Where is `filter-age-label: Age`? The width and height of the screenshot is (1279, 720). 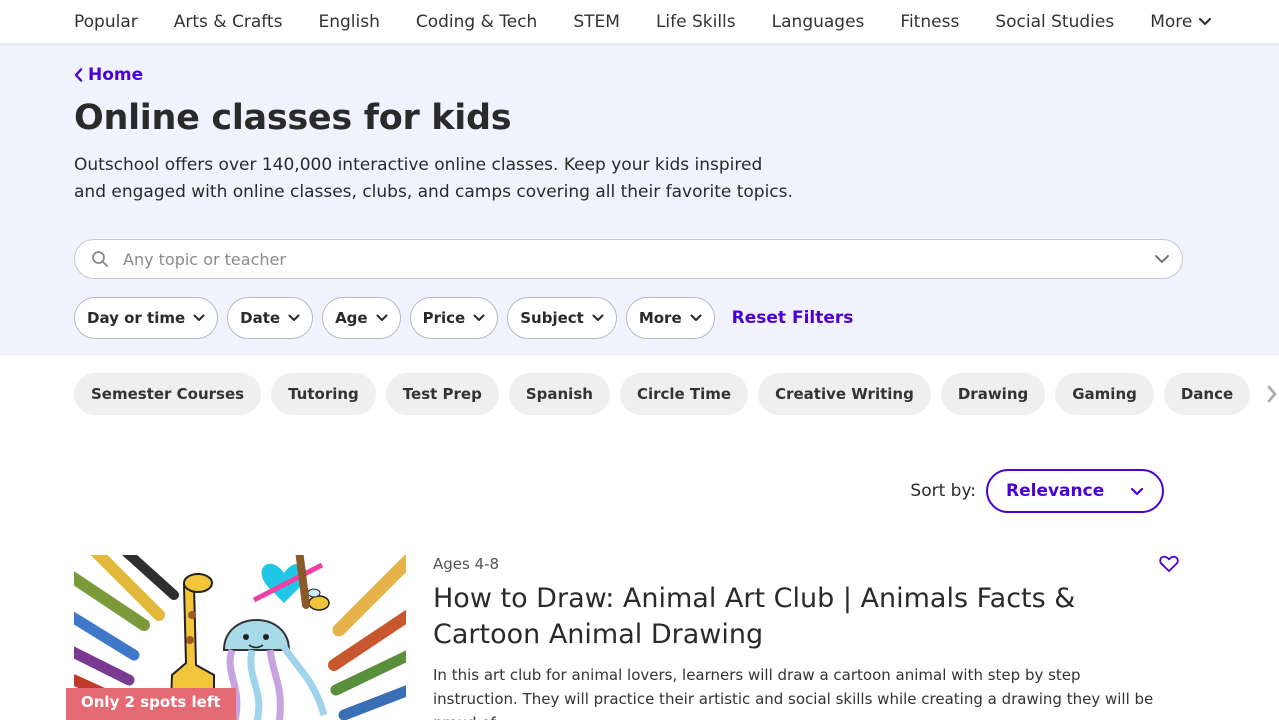 filter-age-label: Age is located at coordinates (351, 318).